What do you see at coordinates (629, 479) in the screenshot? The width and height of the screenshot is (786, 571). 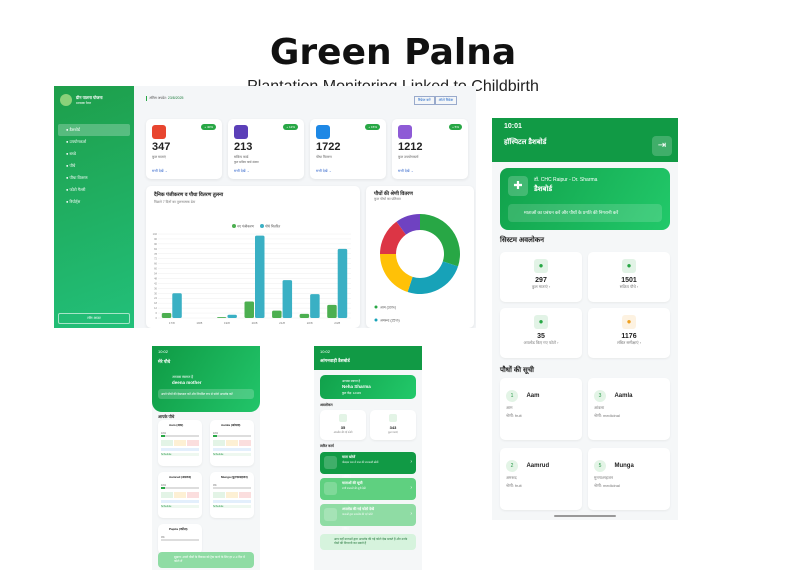 I see `plant-card: 5 Munga मुनगा/सहजन श्रेणी: medicinal` at bounding box center [629, 479].